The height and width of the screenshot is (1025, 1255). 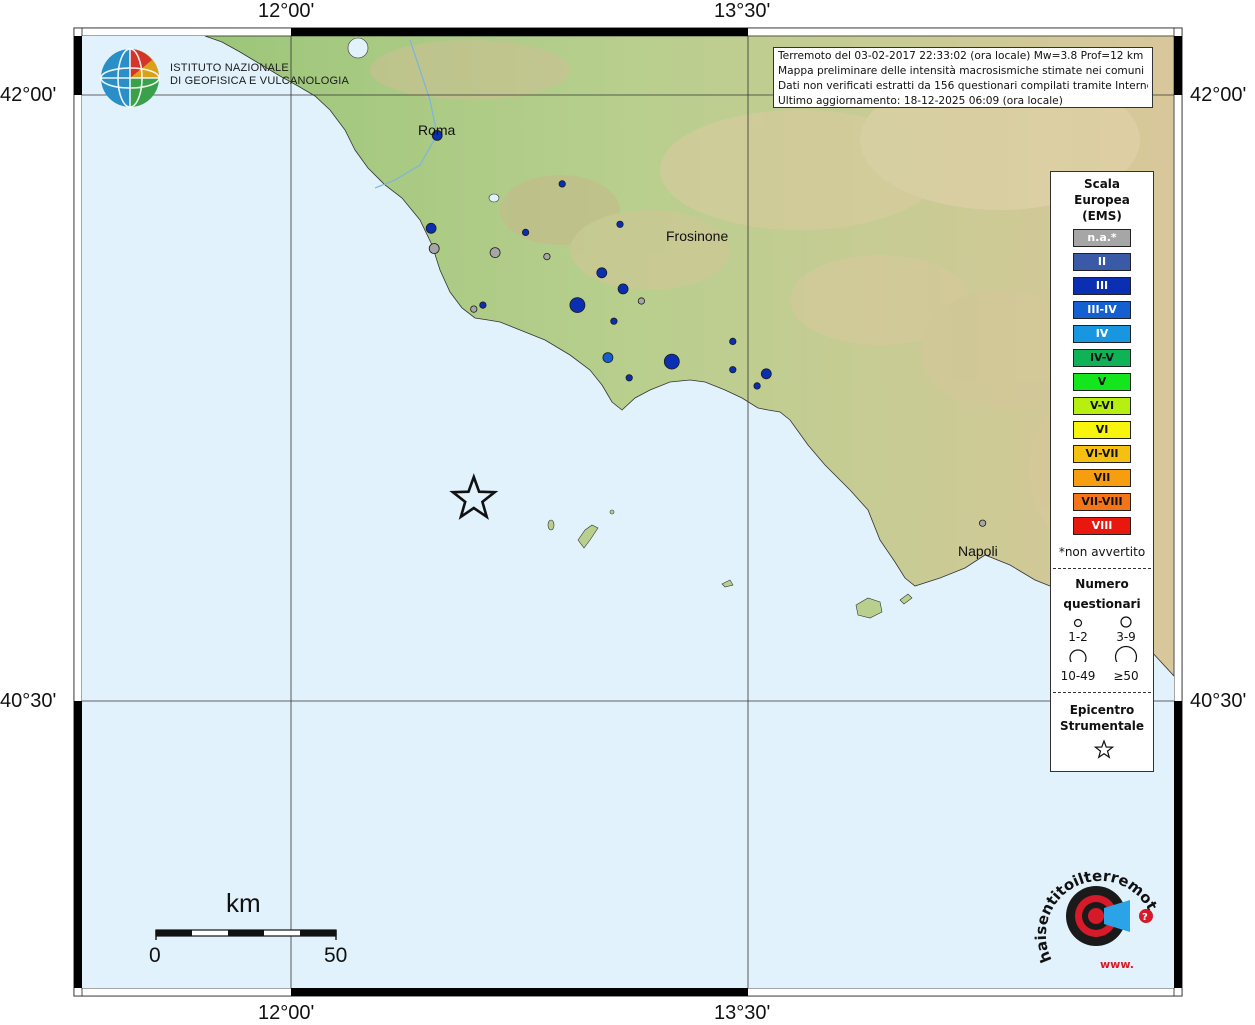 I want to click on ems-class-0: n.a.*, so click(x=1102, y=238).